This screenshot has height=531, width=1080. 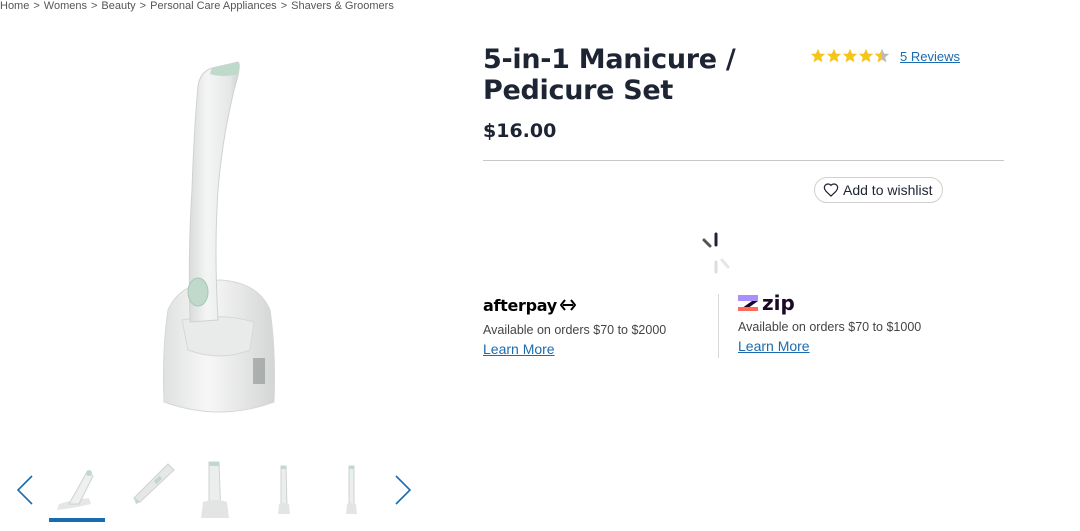 I want to click on half-star-icon, so click(x=882, y=55).